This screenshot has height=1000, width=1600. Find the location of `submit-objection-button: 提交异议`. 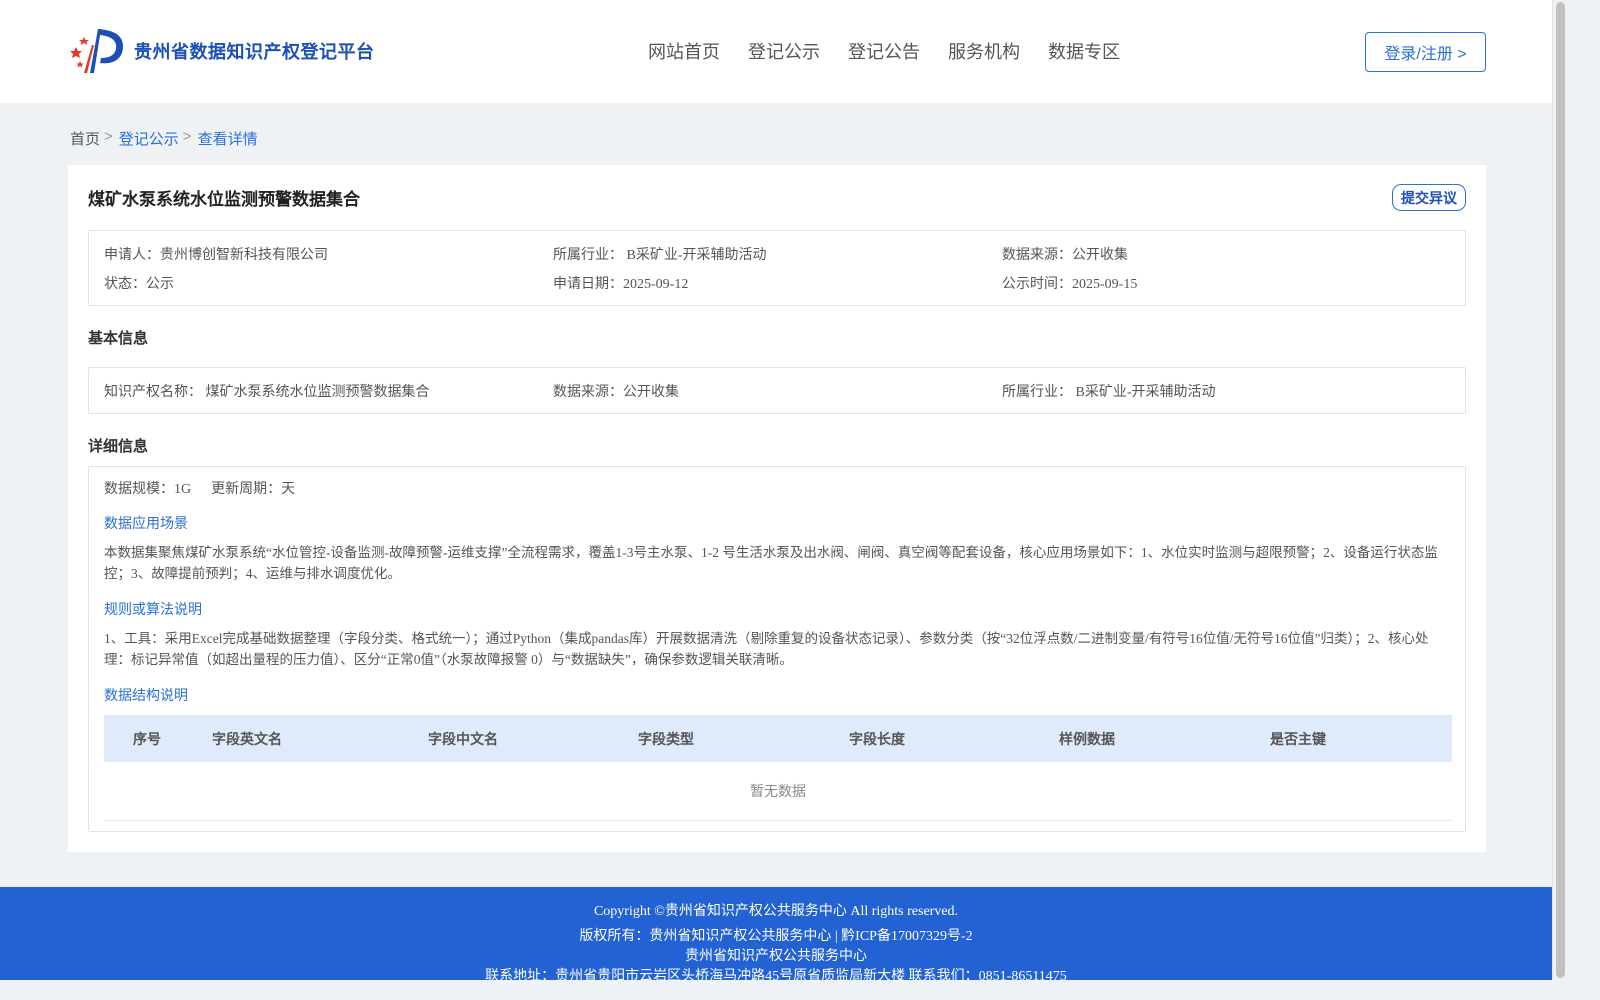

submit-objection-button: 提交异议 is located at coordinates (1429, 197).